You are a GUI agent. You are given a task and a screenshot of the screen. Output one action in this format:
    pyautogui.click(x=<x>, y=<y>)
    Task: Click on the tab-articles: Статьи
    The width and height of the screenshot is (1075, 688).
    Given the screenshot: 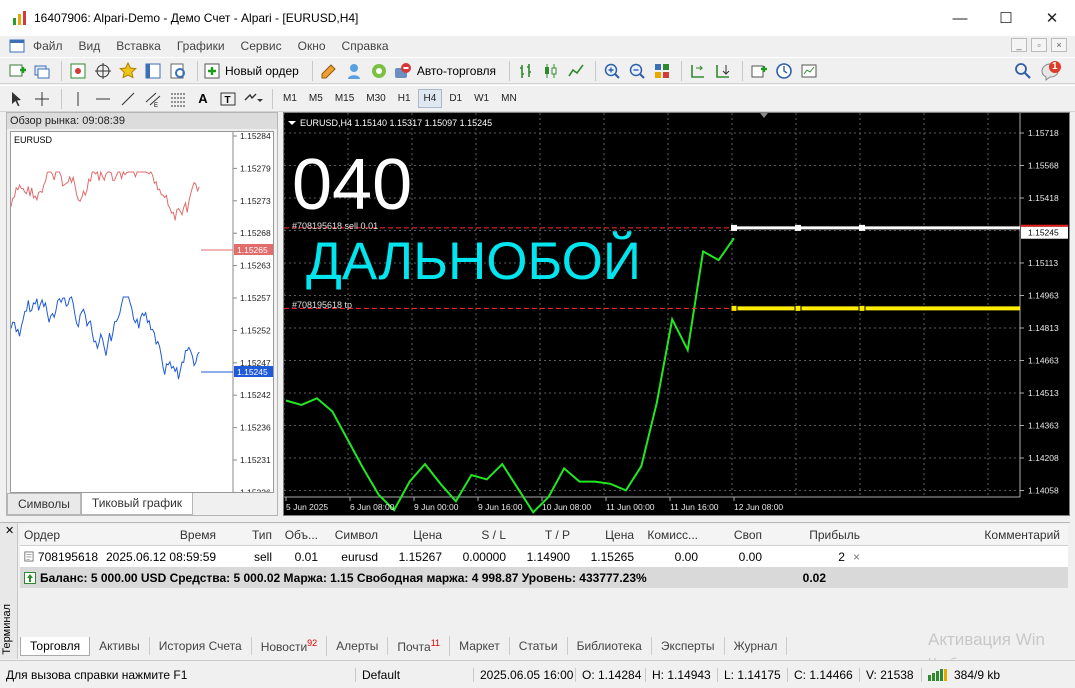 What is the action you would take?
    pyautogui.click(x=539, y=646)
    